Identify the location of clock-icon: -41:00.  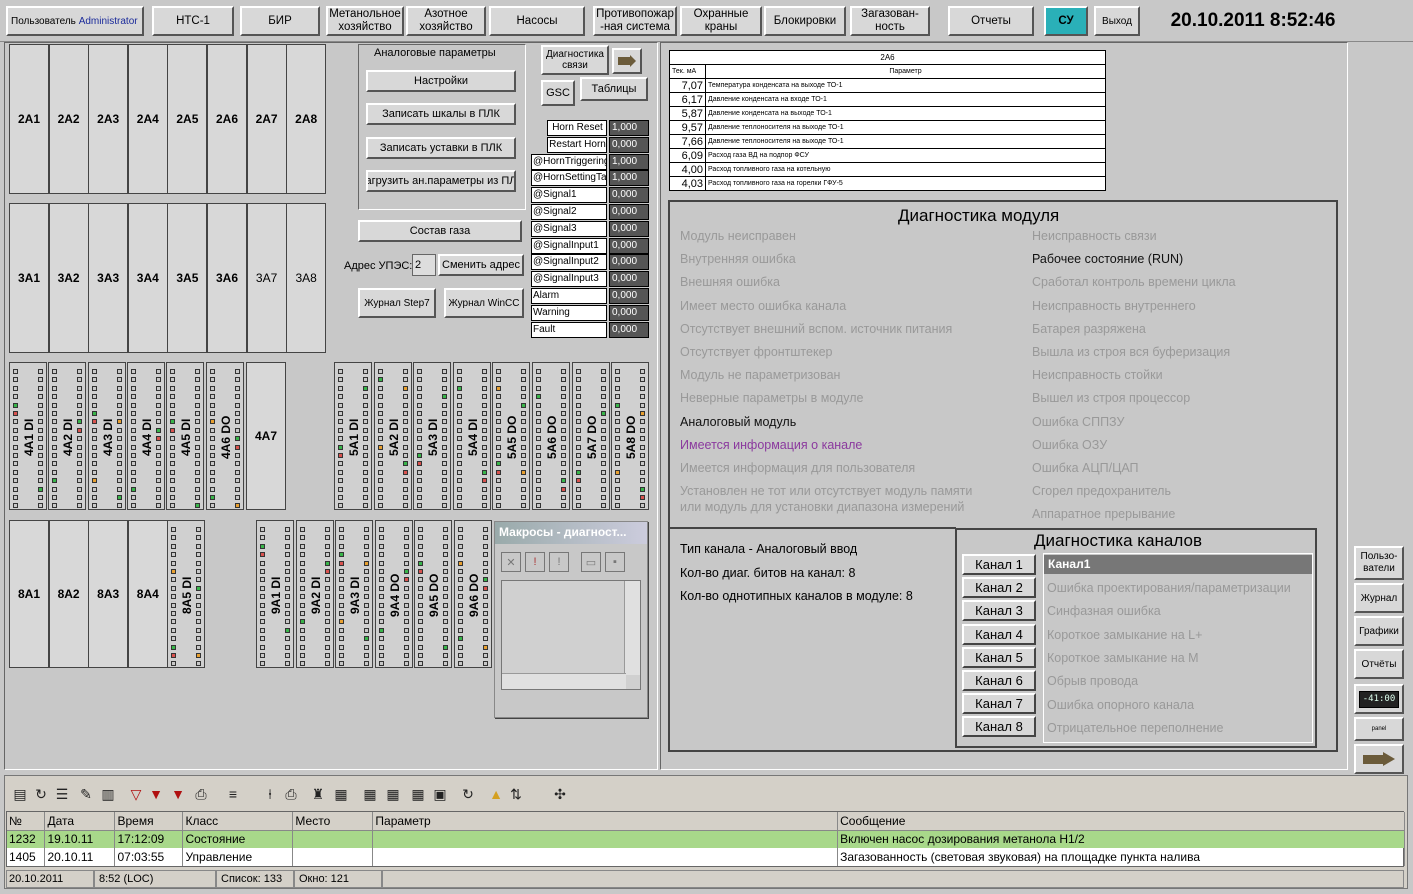
(1379, 699).